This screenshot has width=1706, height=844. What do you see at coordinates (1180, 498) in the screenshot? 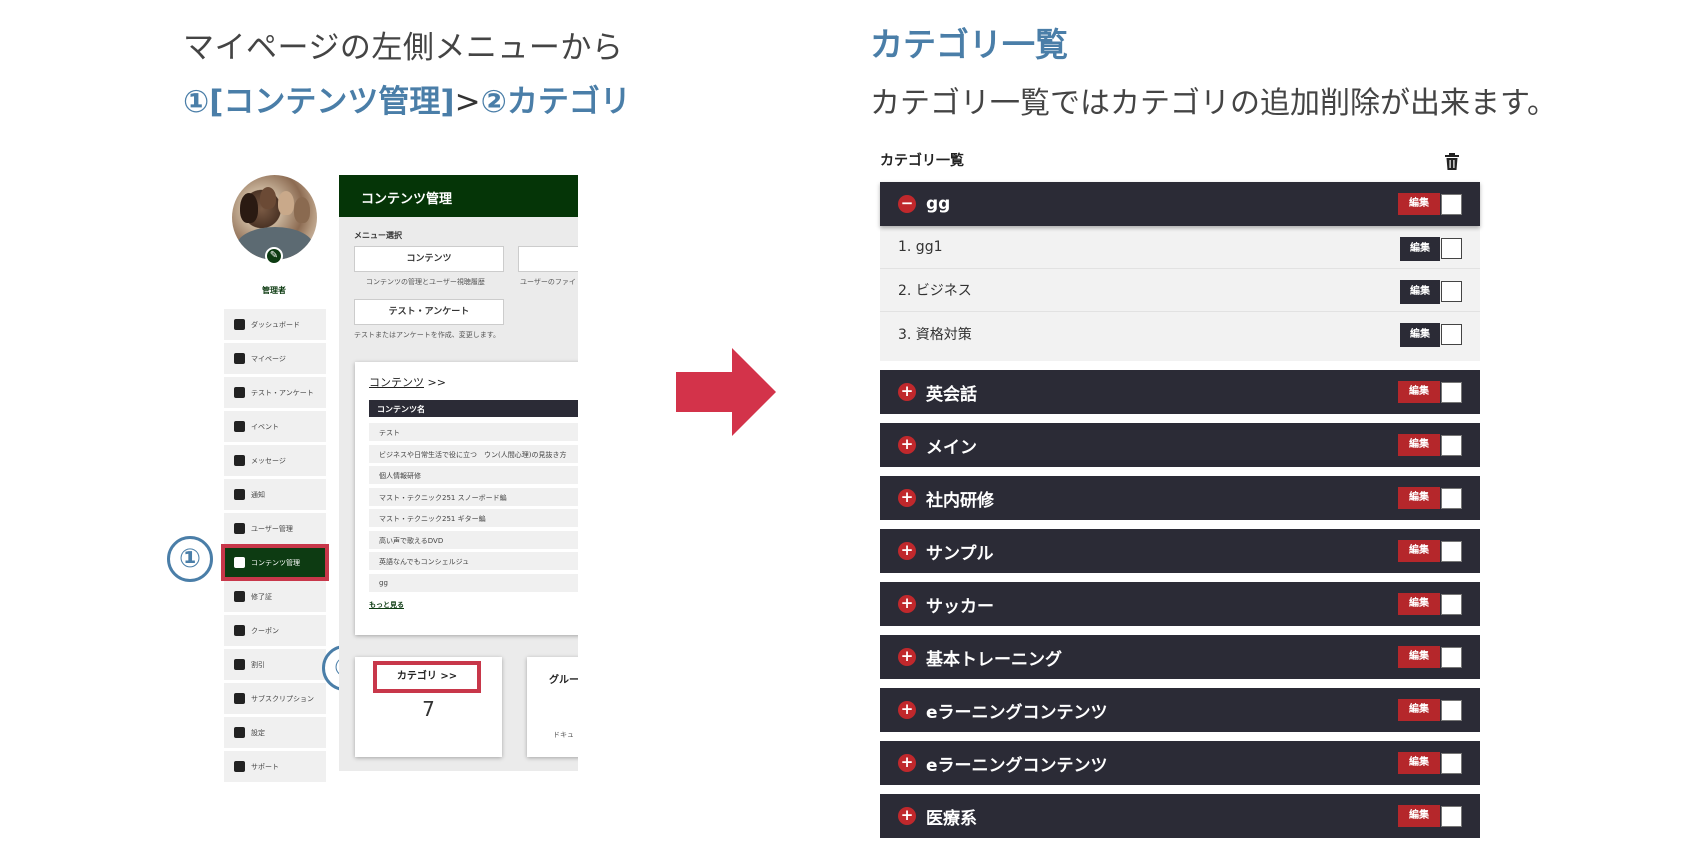
I see `category-row: + 社内研修 編集` at bounding box center [1180, 498].